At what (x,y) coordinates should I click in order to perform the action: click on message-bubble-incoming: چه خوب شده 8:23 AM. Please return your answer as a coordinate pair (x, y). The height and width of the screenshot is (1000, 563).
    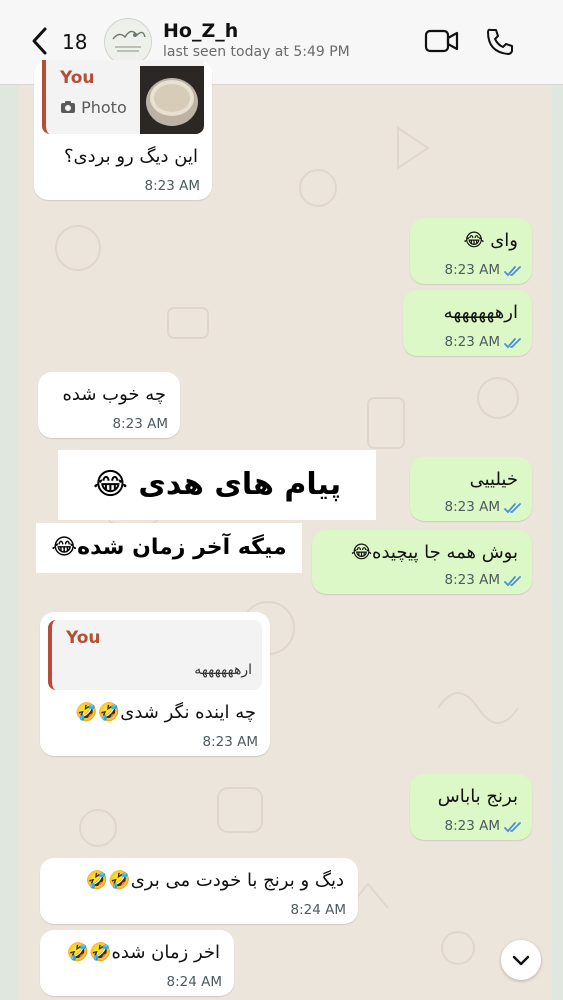
    Looking at the image, I should click on (109, 405).